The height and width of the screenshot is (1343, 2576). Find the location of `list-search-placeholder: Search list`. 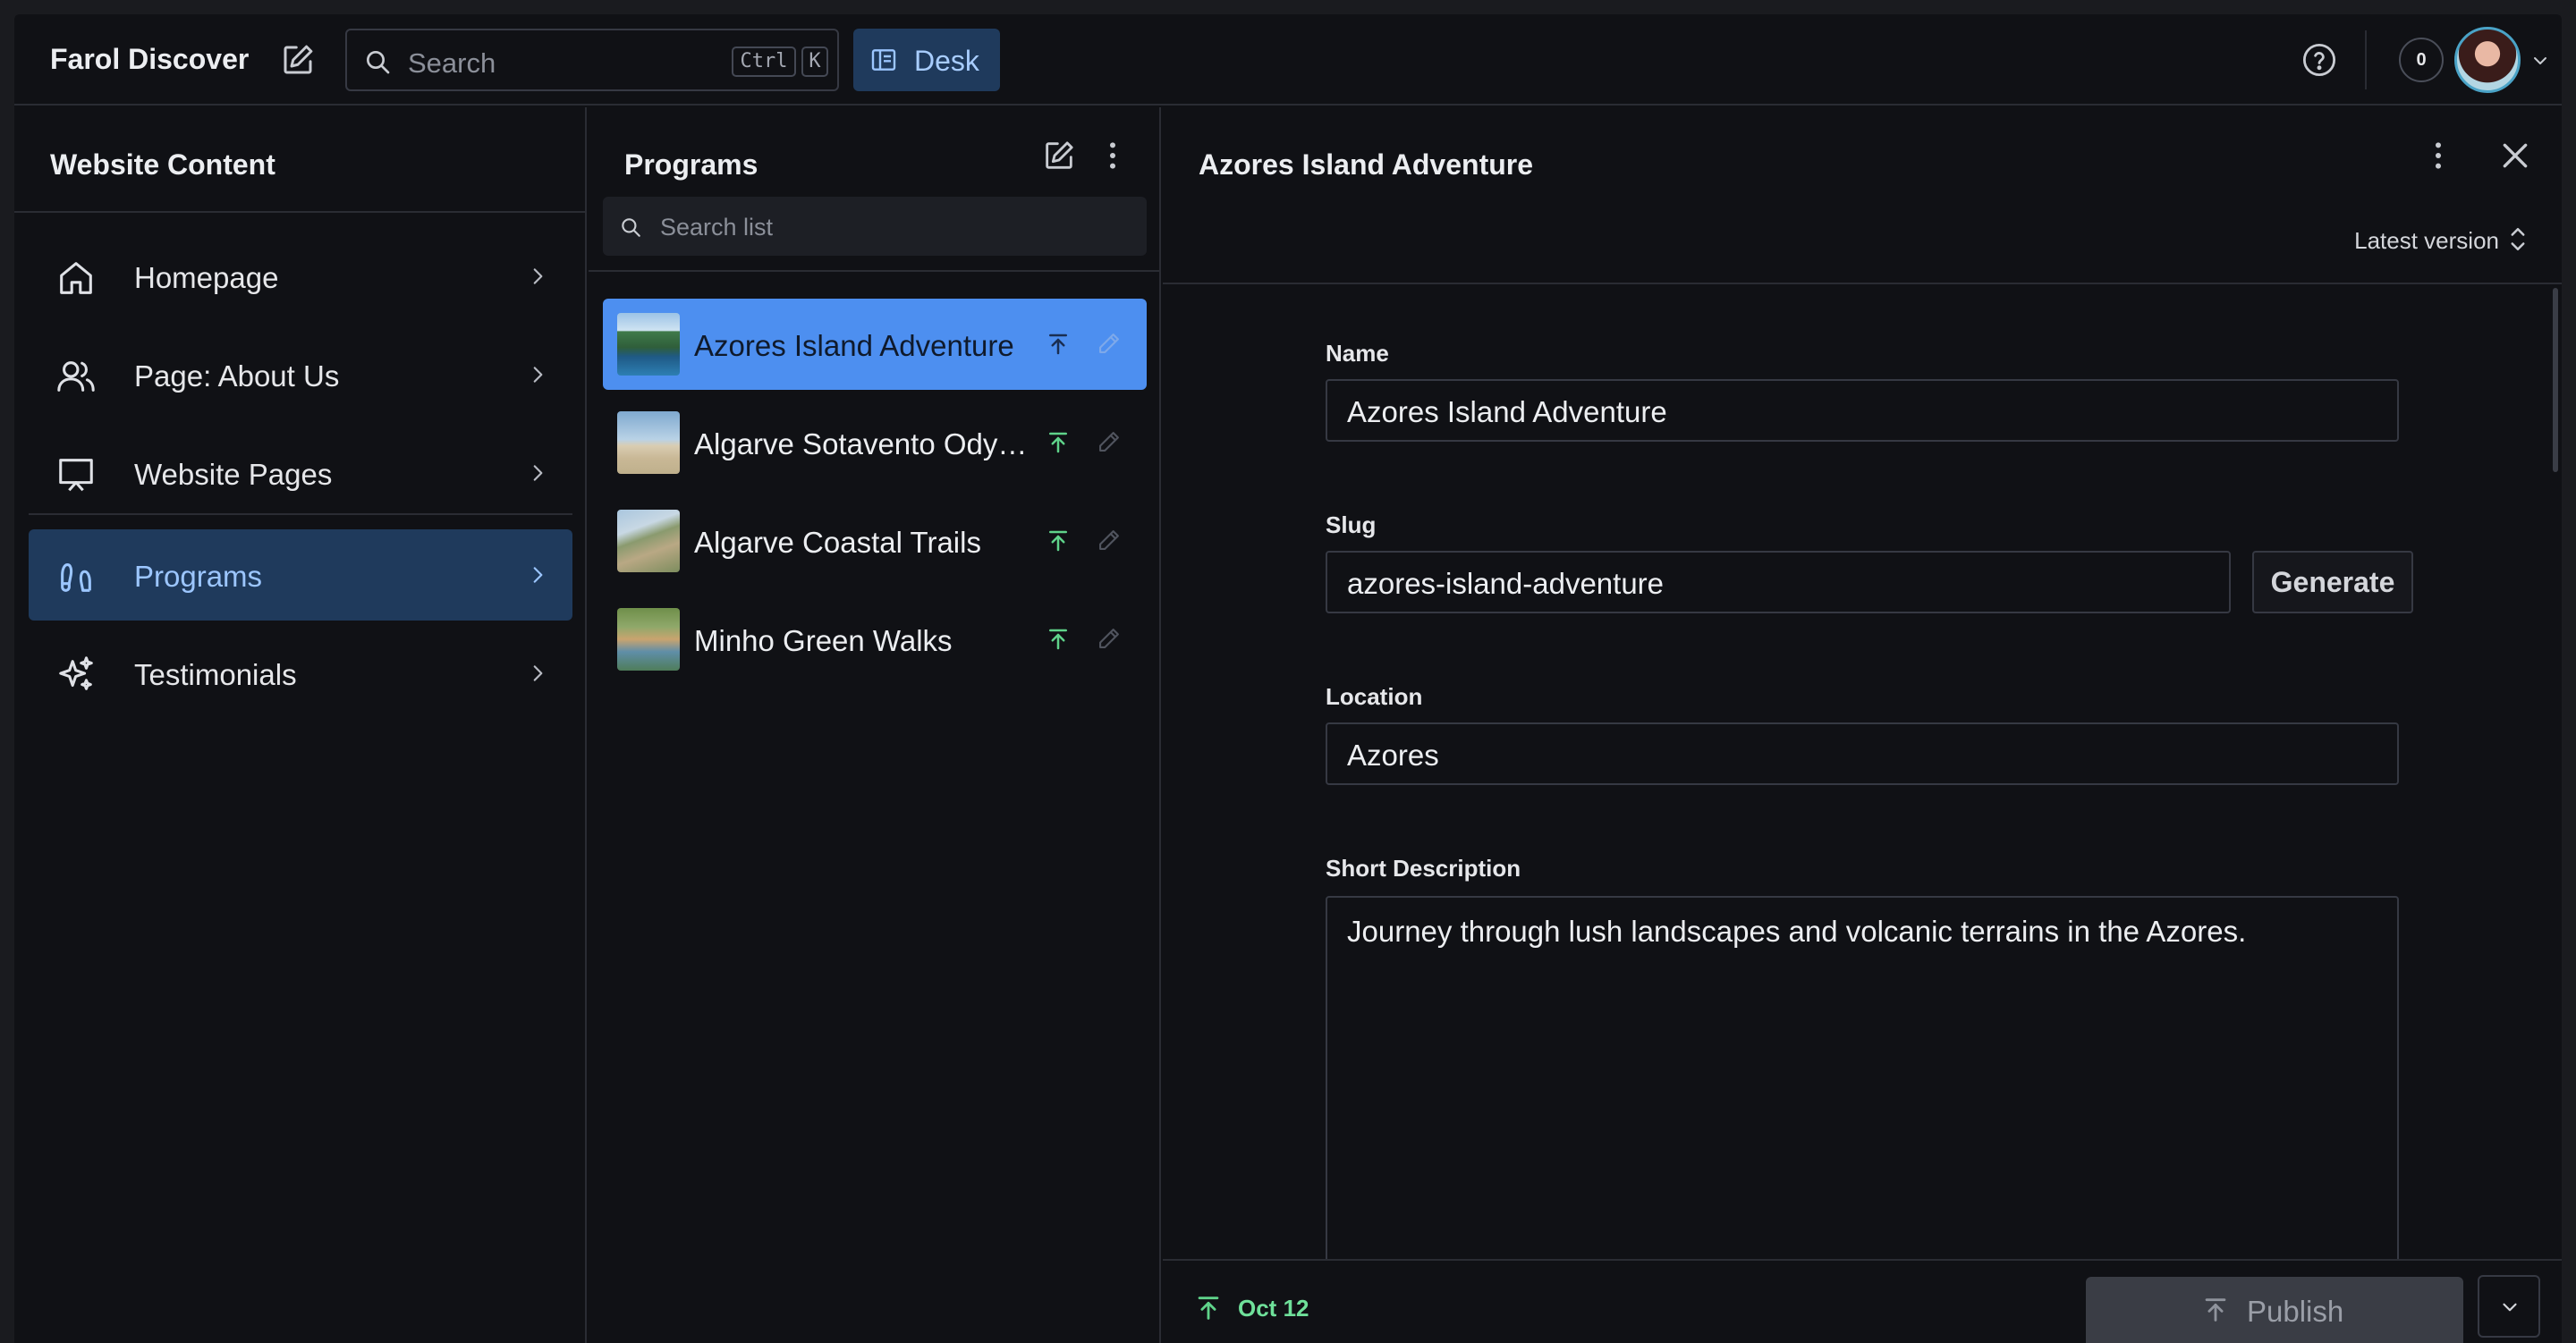

list-search-placeholder: Search list is located at coordinates (717, 227).